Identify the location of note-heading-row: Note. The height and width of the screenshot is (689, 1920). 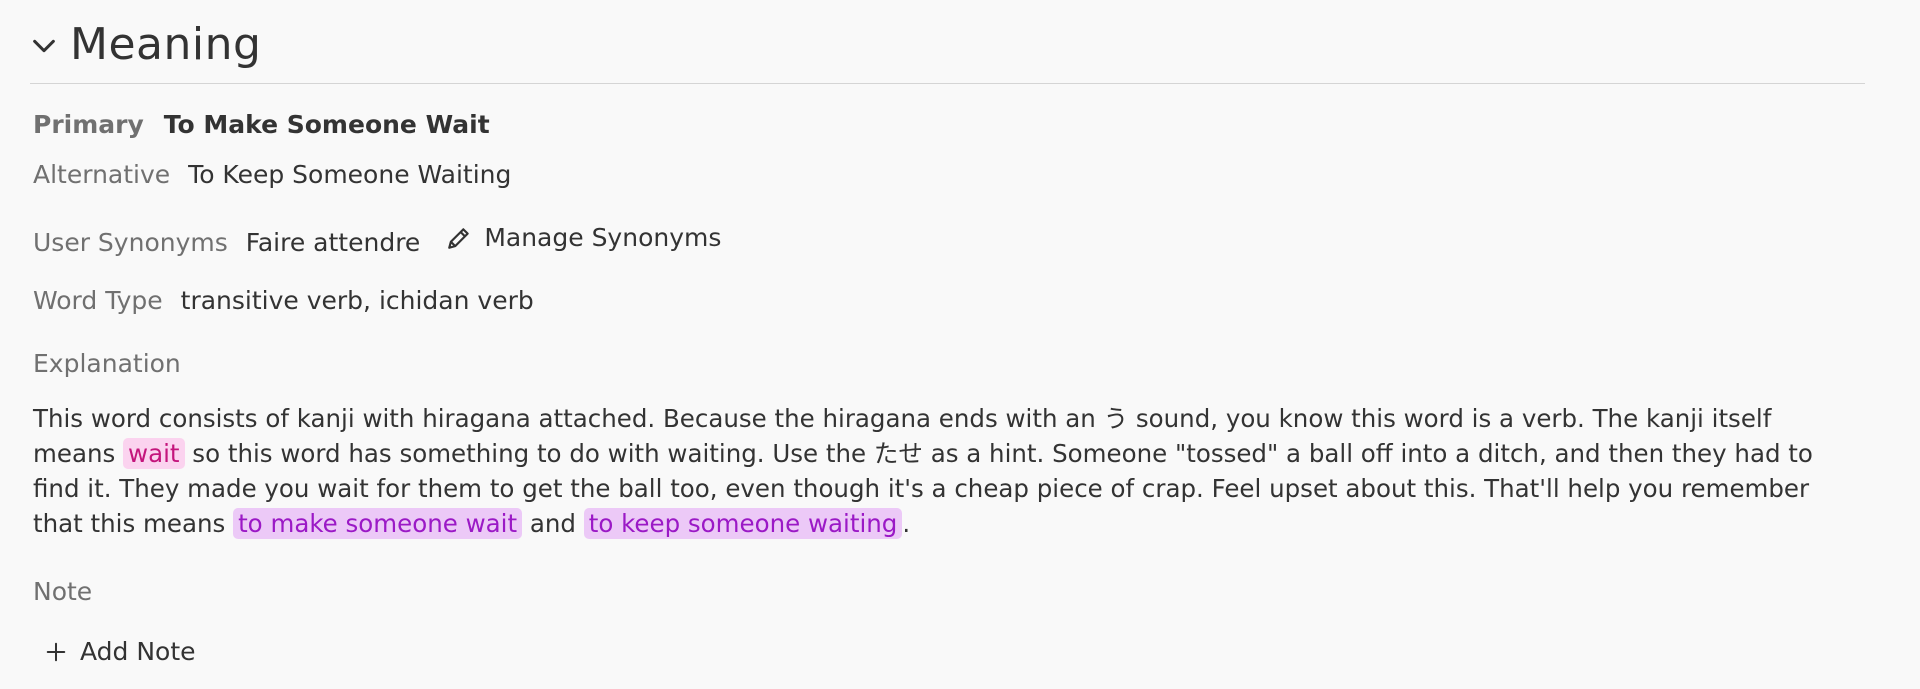
(71, 591).